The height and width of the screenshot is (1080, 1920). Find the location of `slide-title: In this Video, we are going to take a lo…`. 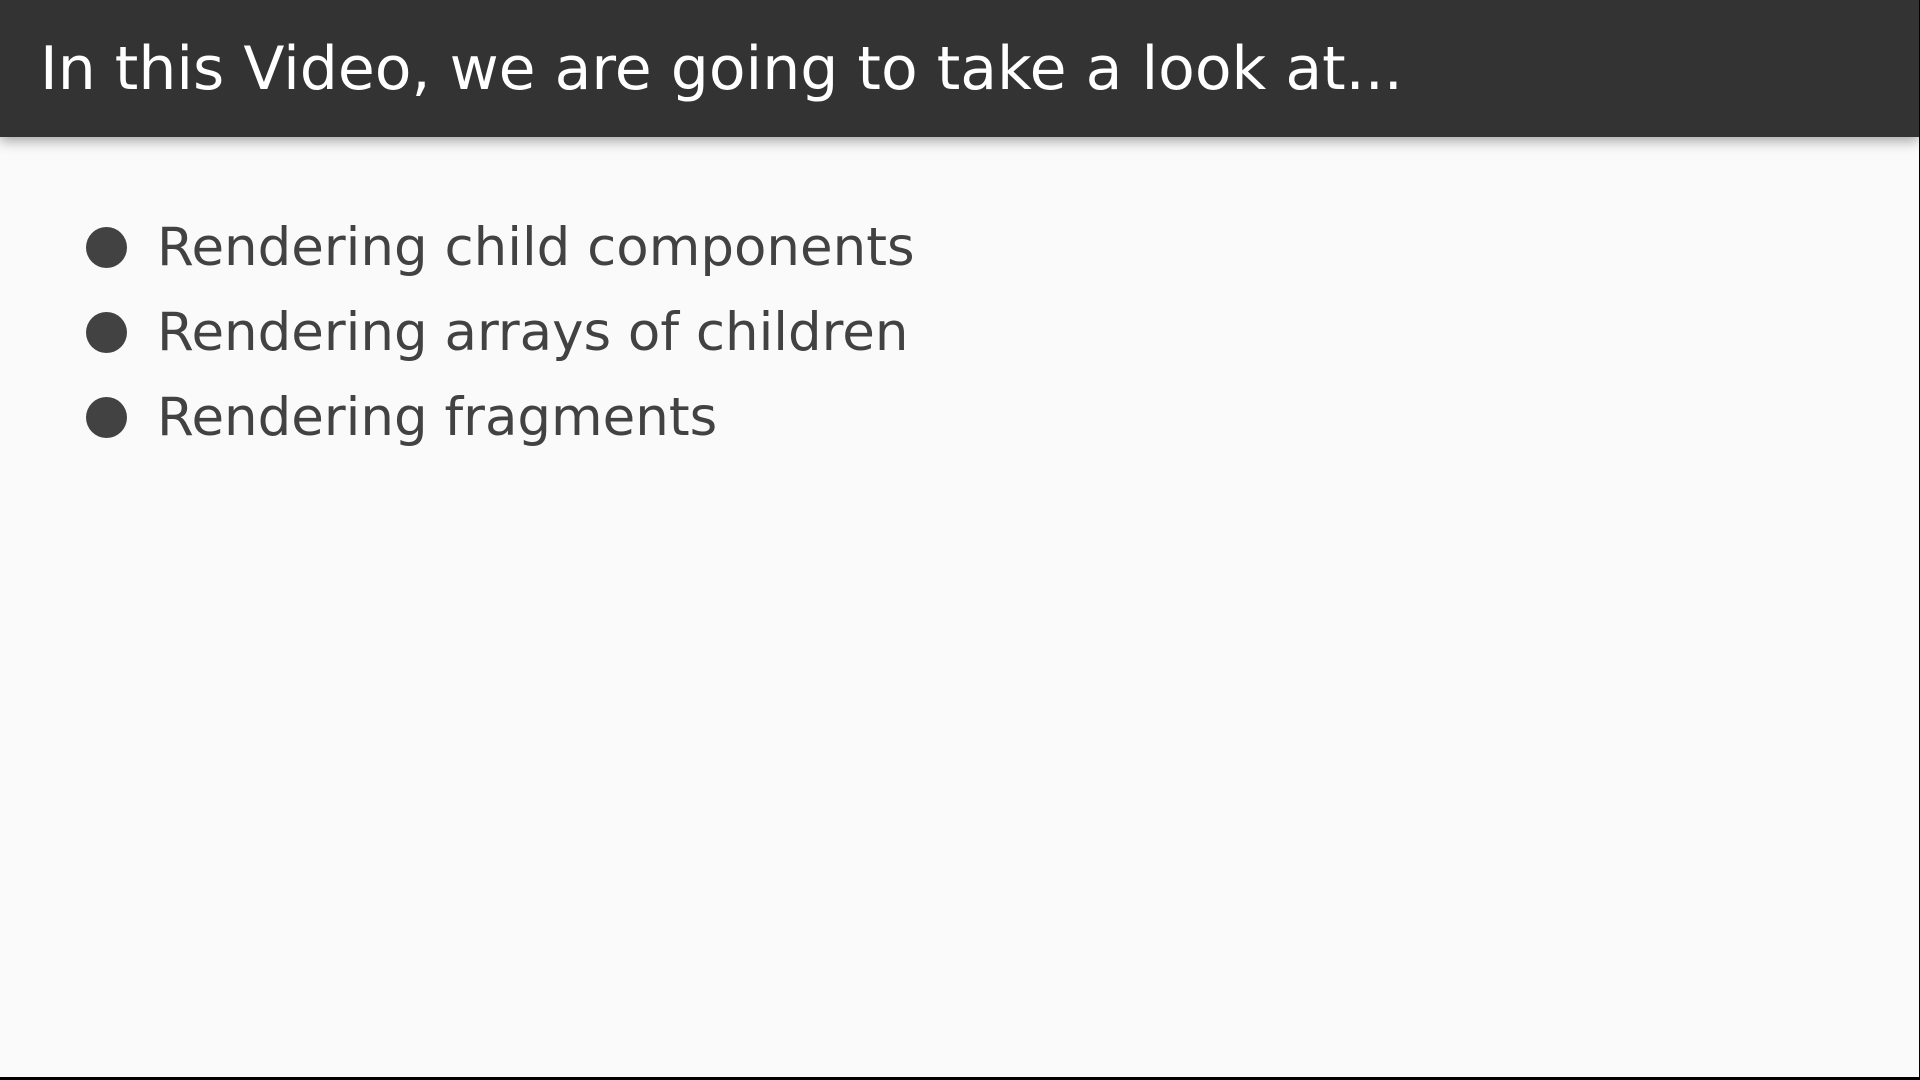

slide-title: In this Video, we are going to take a lo… is located at coordinates (721, 69).